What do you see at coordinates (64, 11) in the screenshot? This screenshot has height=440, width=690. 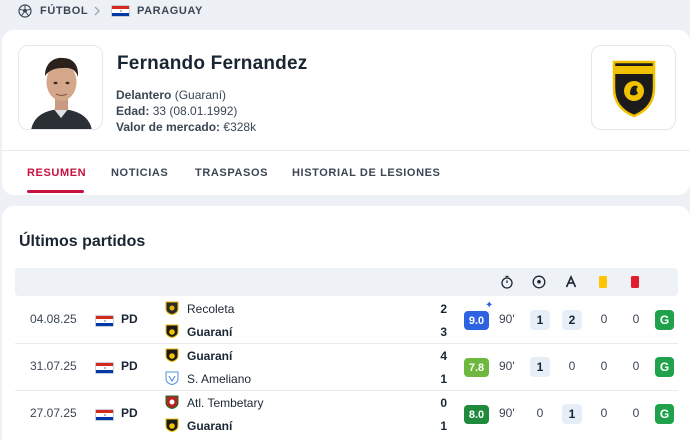 I see `breadcrumb-sport-link: FÚTBOL` at bounding box center [64, 11].